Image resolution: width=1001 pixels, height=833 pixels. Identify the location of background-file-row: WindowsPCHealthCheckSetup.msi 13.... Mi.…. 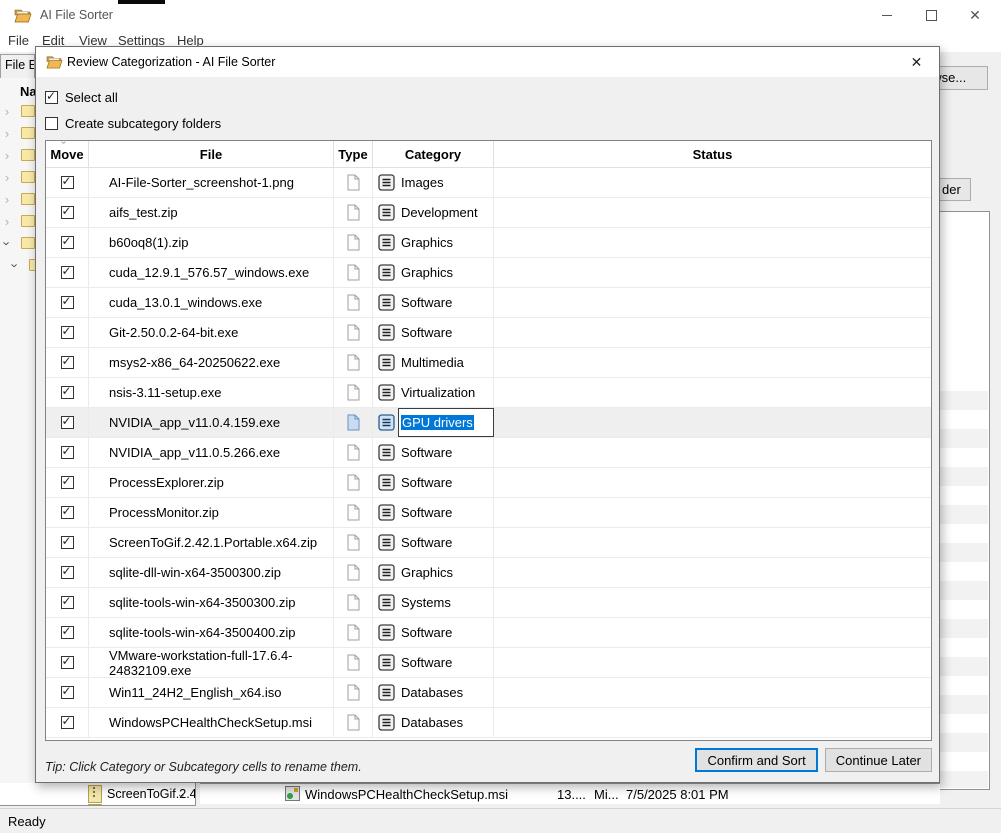
(570, 793).